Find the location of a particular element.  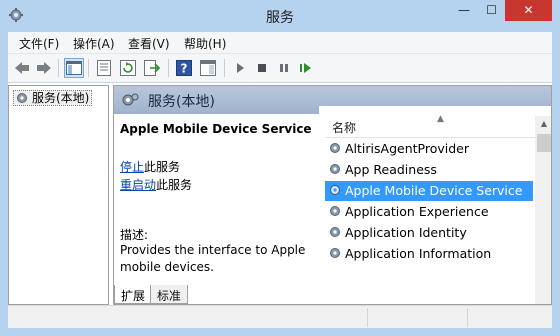

help-icon: ? is located at coordinates (184, 68).